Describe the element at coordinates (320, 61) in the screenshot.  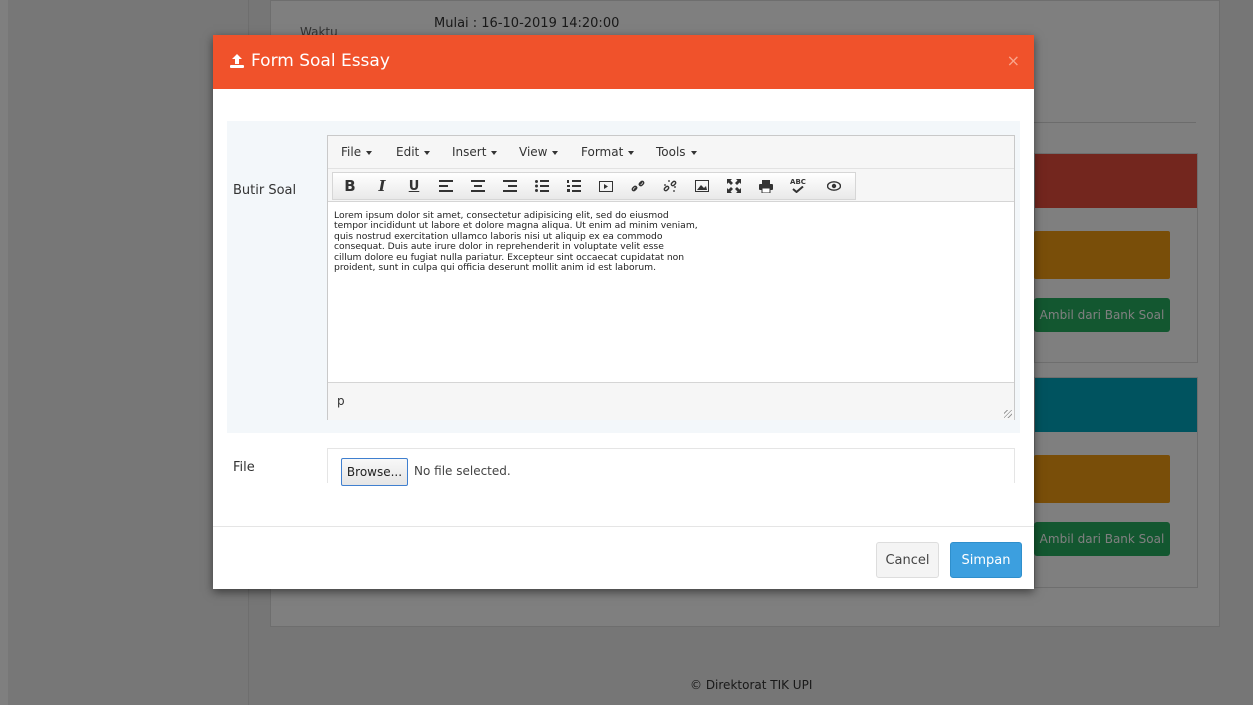
I see `modal-title-text: Form Soal Essay` at that location.